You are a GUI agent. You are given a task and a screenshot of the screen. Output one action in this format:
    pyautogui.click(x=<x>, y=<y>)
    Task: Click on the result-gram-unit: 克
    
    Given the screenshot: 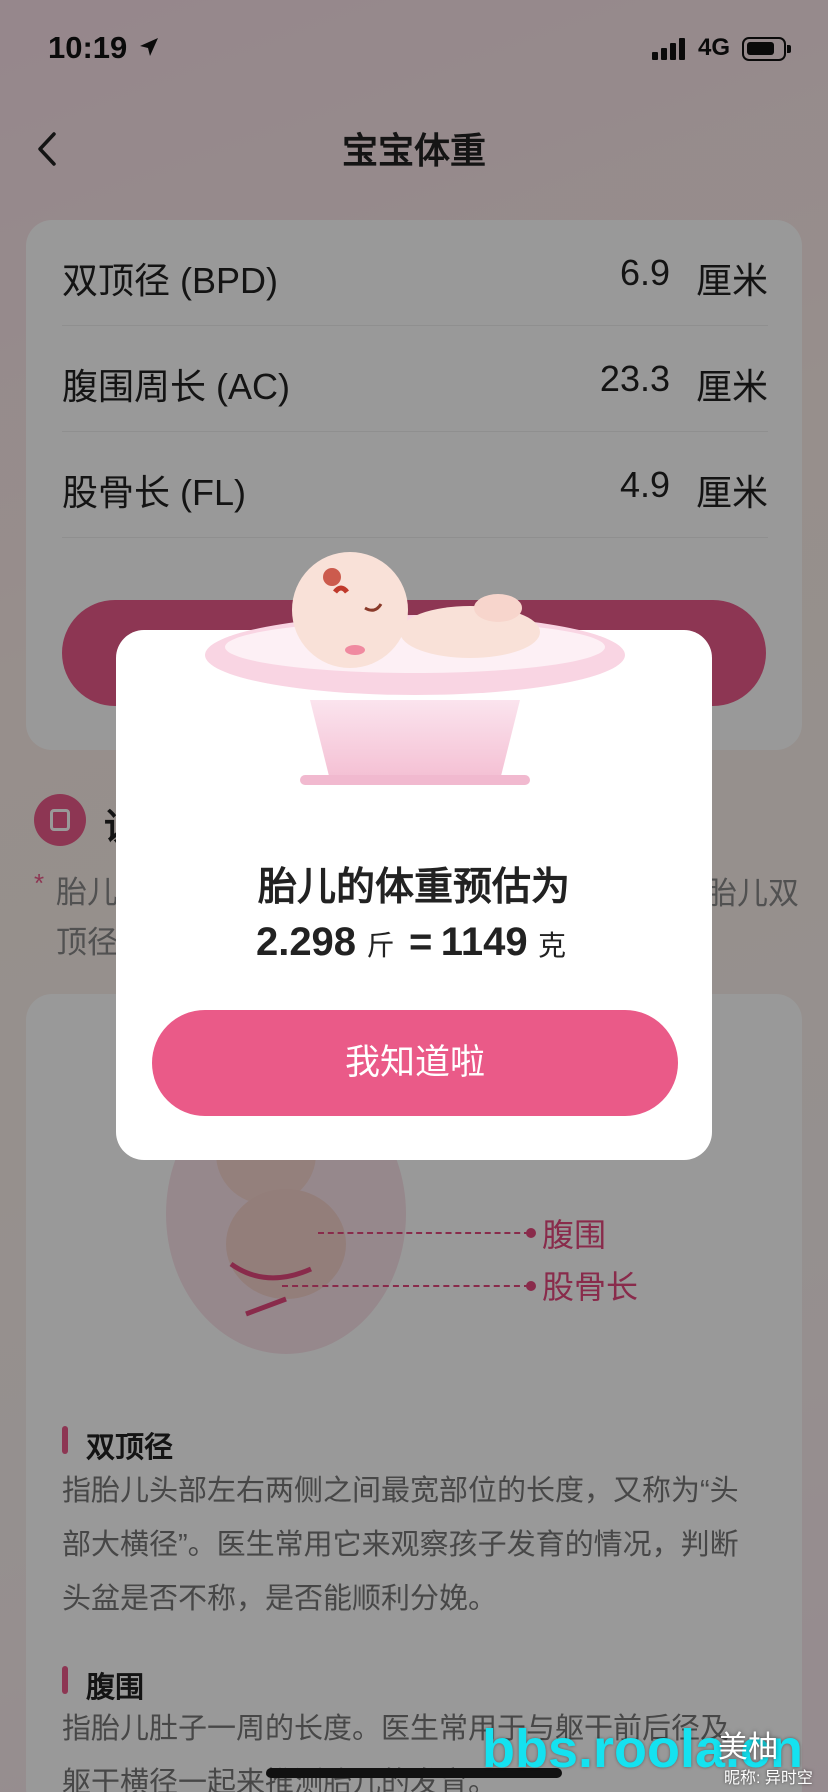 What is the action you would take?
    pyautogui.click(x=552, y=945)
    